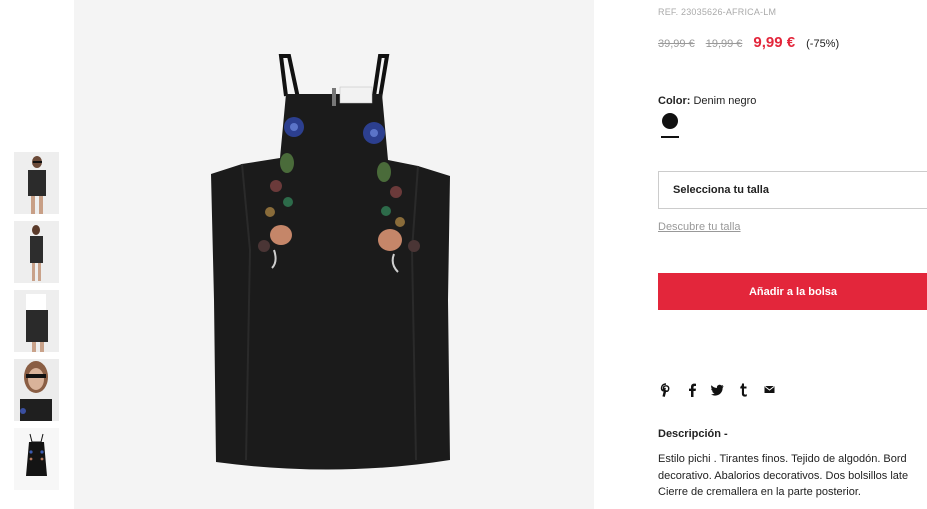 The height and width of the screenshot is (509, 927). What do you see at coordinates (717, 12) in the screenshot?
I see `product-reference: REF. 23035626-AFRICA-LM` at bounding box center [717, 12].